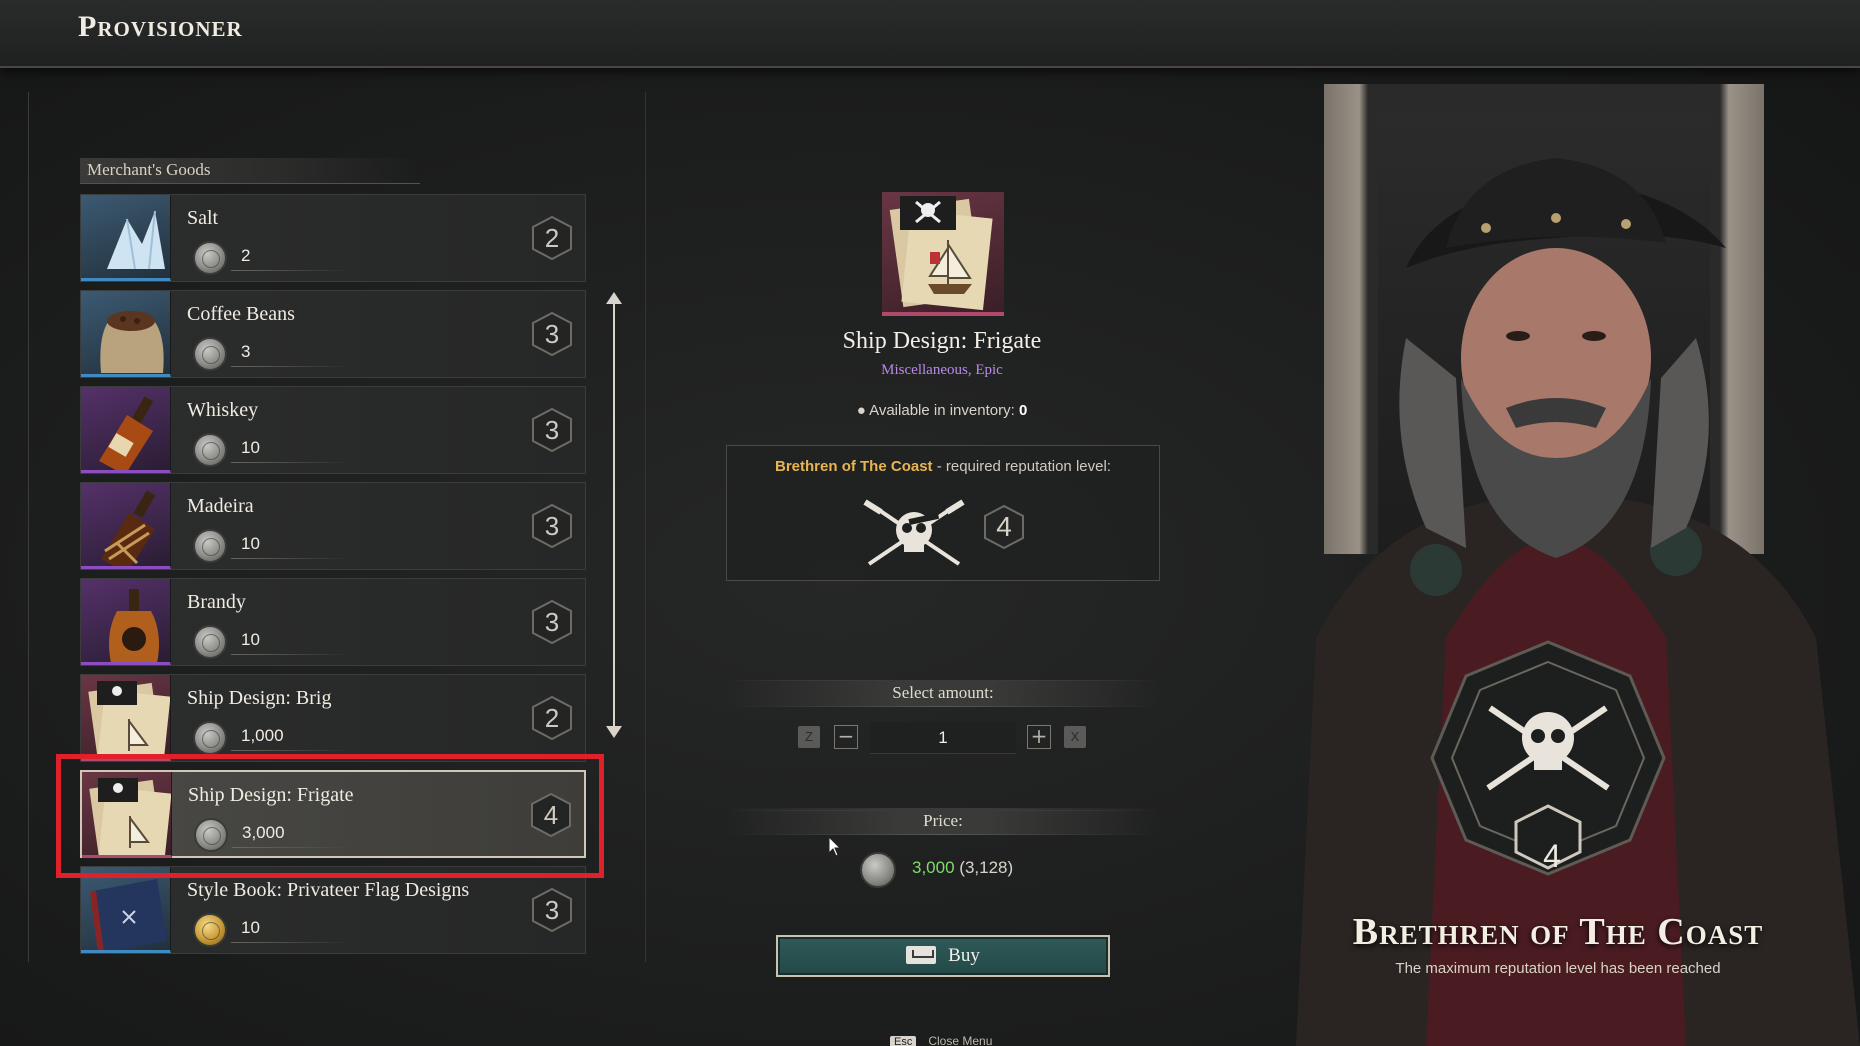  I want to click on spacebar-key-icon, so click(921, 954).